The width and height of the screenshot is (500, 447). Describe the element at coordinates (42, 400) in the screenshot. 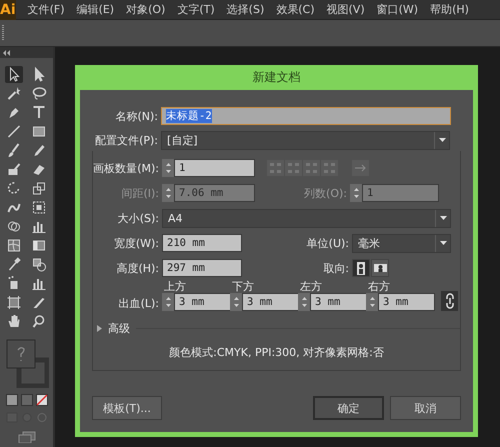

I see `none-icon` at that location.